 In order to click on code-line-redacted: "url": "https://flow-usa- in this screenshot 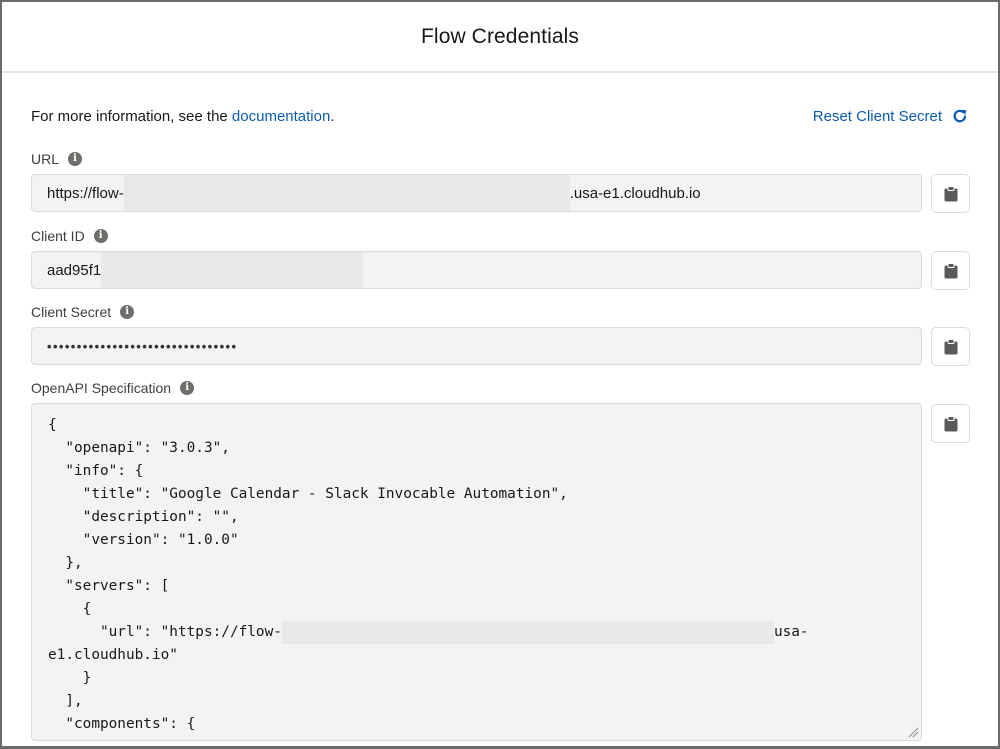, I will do `click(484, 632)`.